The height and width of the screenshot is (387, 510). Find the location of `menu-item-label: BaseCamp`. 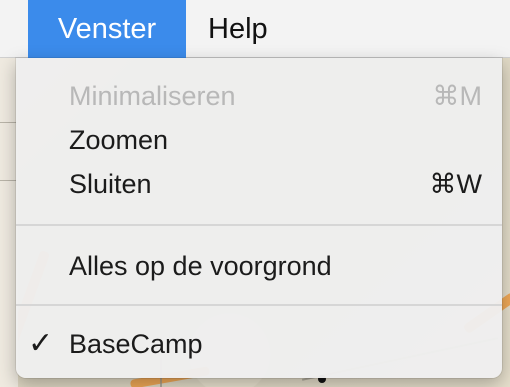

menu-item-label: BaseCamp is located at coordinates (136, 344).